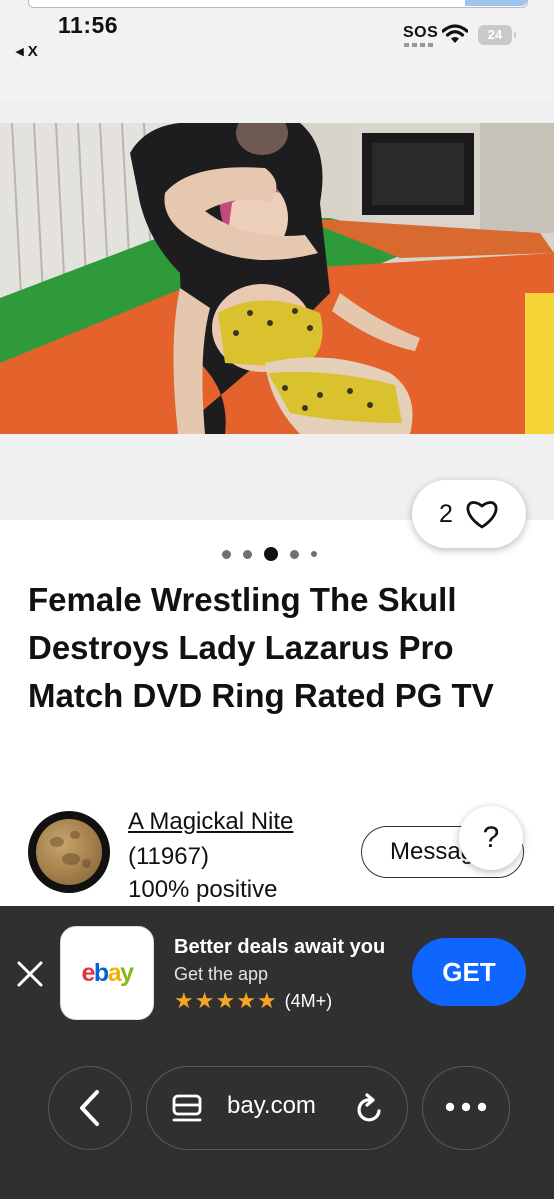  What do you see at coordinates (421, 32) in the screenshot?
I see `sos-indicator: SOS` at bounding box center [421, 32].